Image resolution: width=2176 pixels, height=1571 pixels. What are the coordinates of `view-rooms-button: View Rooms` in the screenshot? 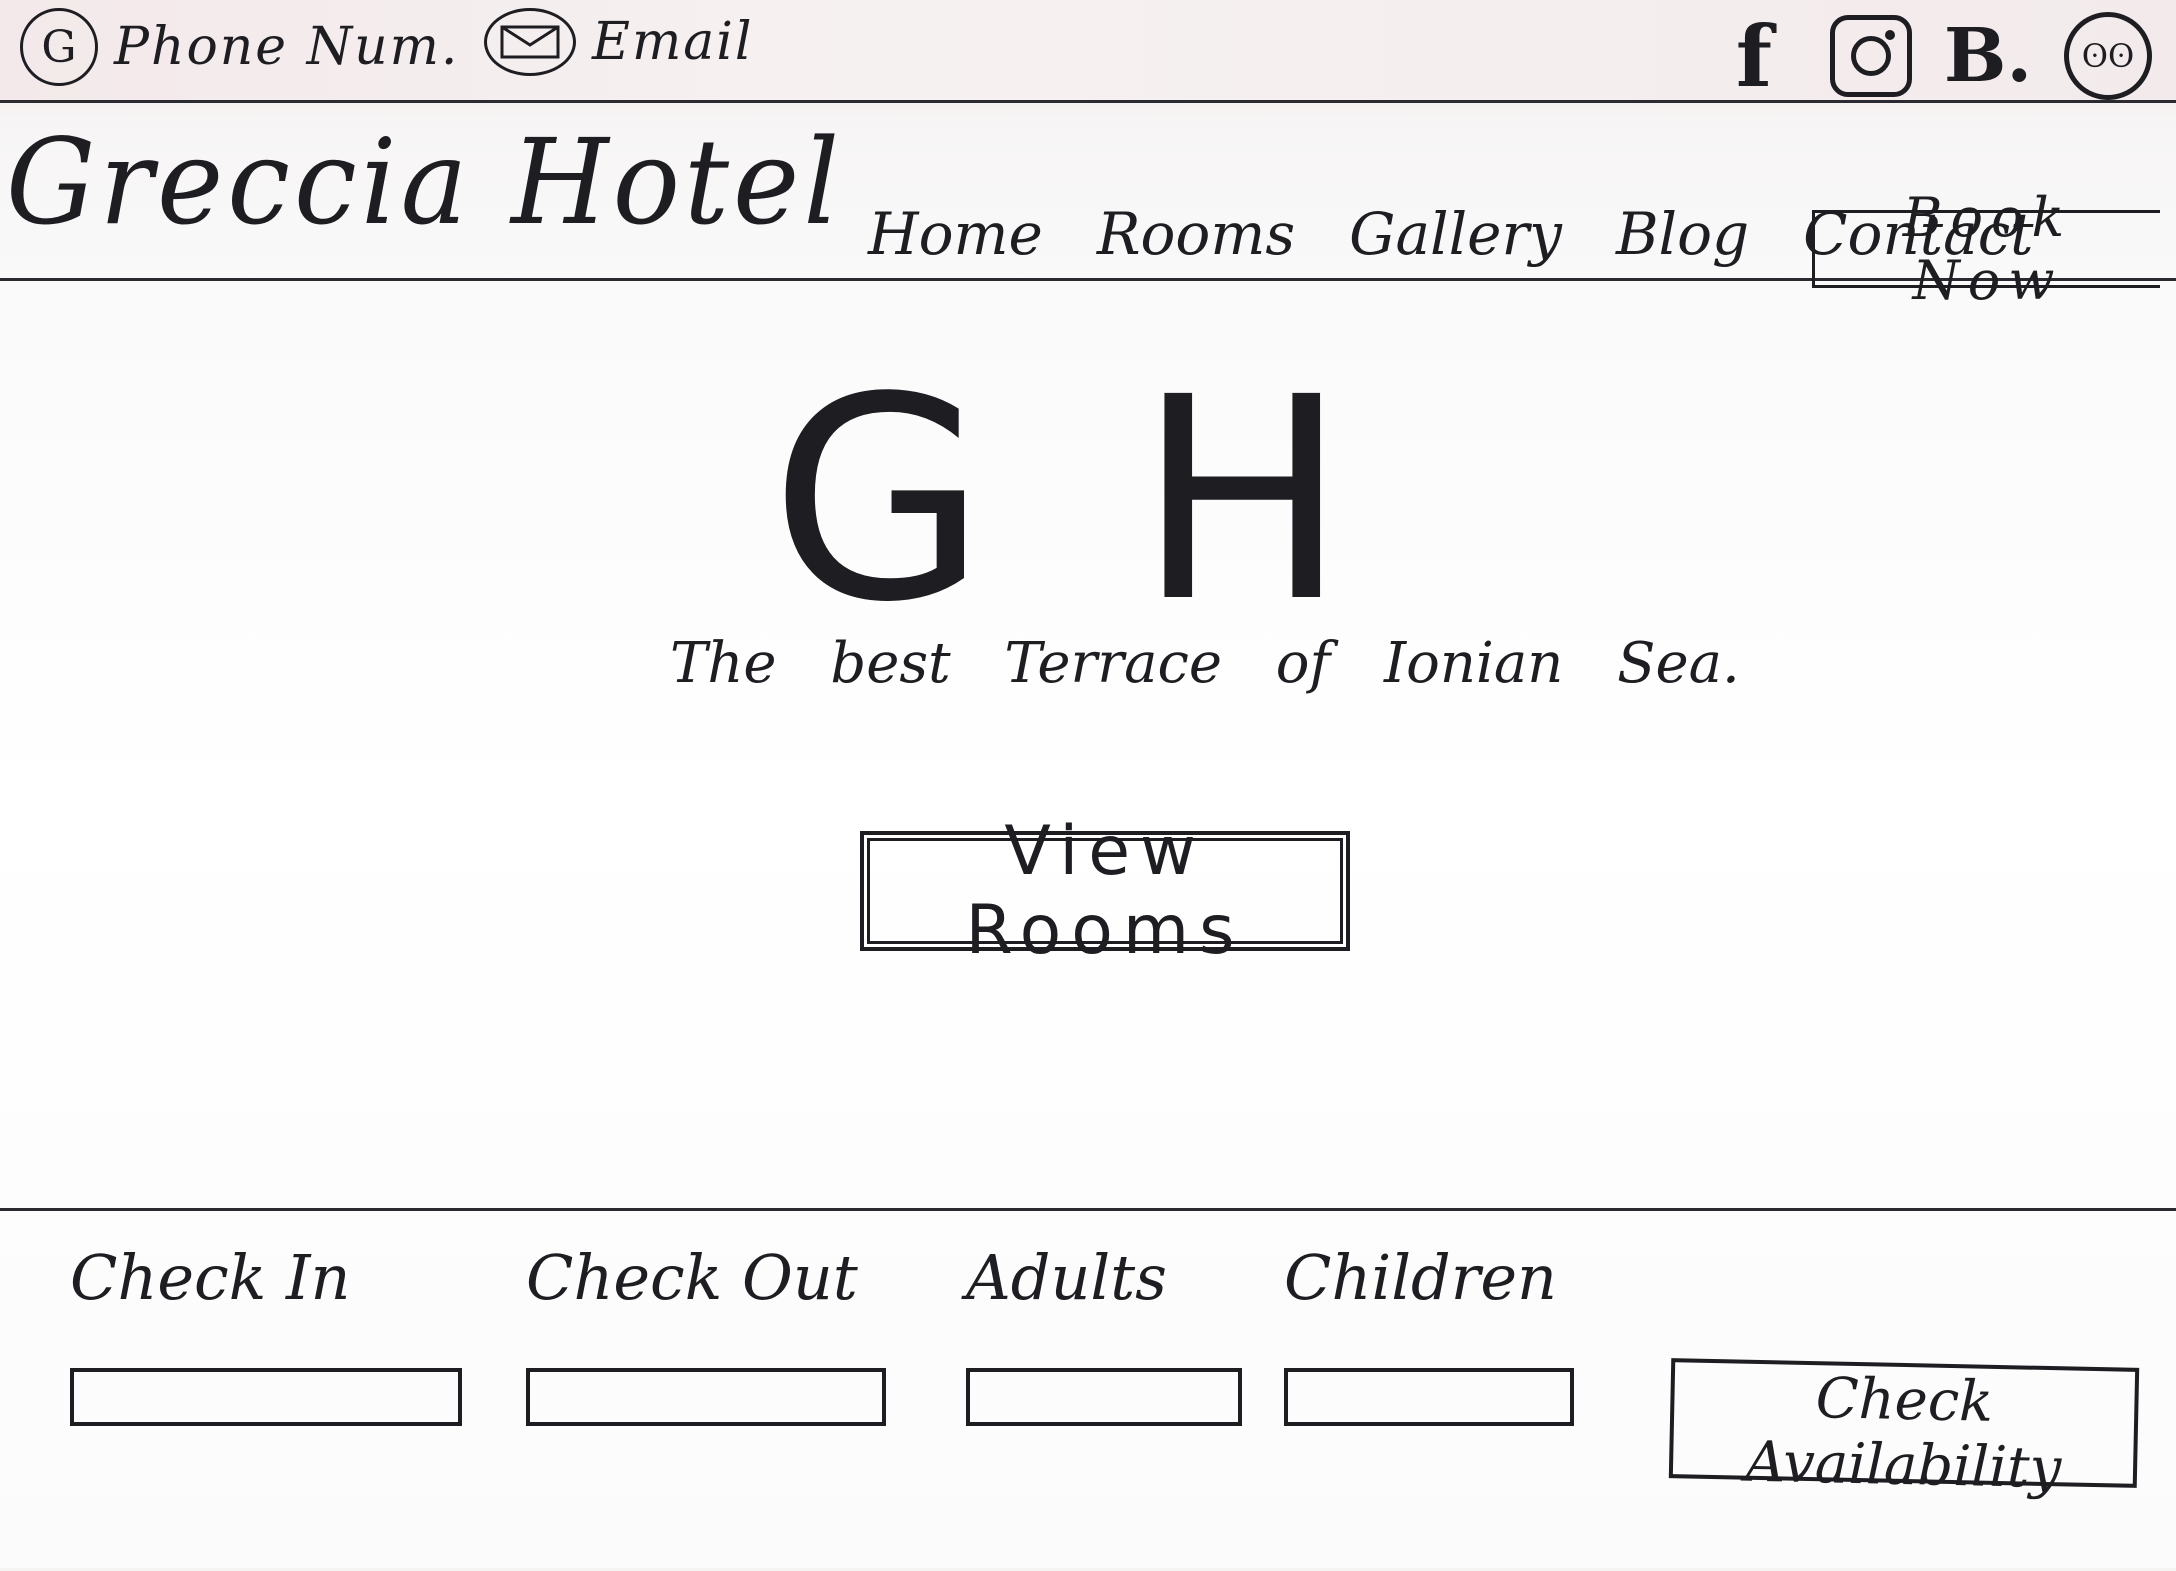 It's located at (1105, 891).